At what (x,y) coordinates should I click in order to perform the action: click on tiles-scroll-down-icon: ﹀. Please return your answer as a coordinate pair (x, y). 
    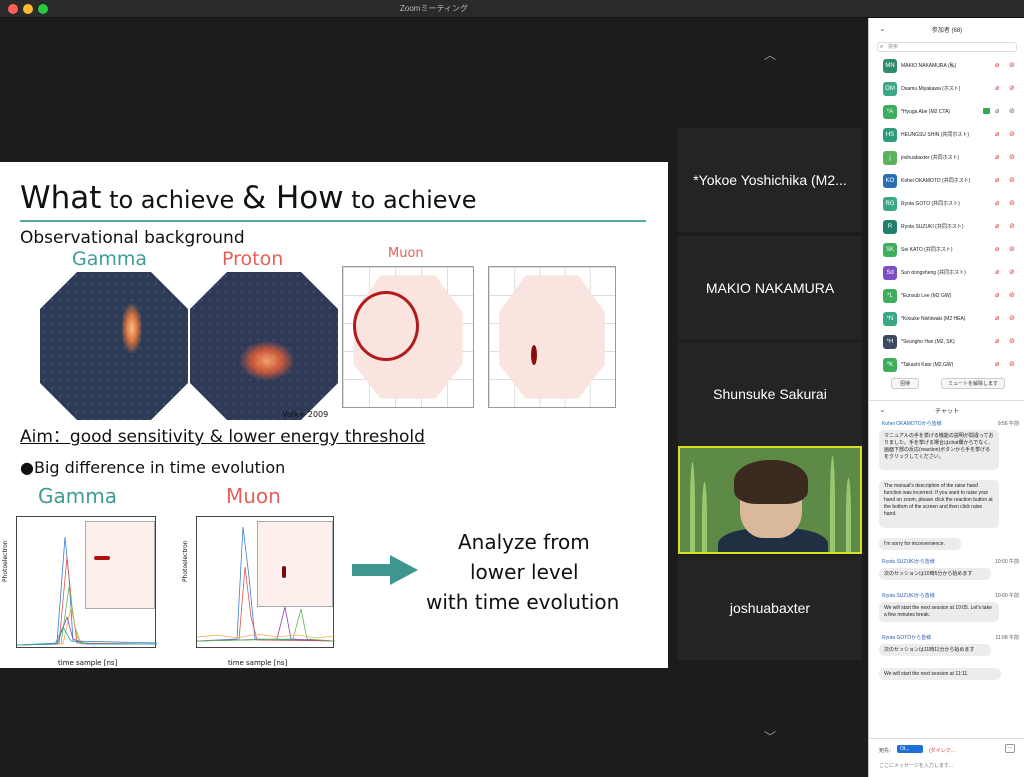
    Looking at the image, I should click on (770, 737).